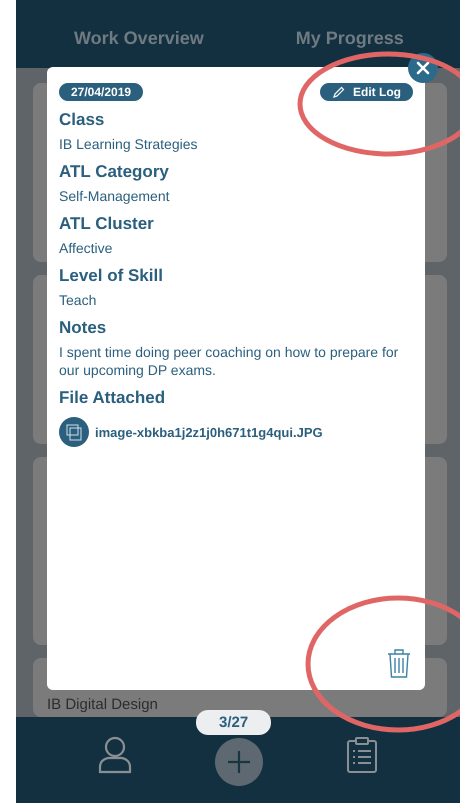 This screenshot has width=460, height=803. Describe the element at coordinates (74, 432) in the screenshot. I see `file-image-icon` at that location.